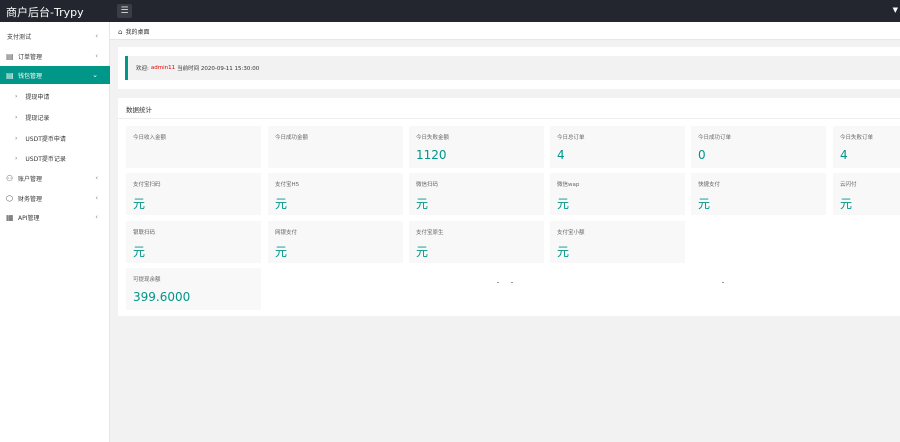 This screenshot has width=900, height=442. Describe the element at coordinates (10, 75) in the screenshot. I see `wallet-icon: ▤` at that location.